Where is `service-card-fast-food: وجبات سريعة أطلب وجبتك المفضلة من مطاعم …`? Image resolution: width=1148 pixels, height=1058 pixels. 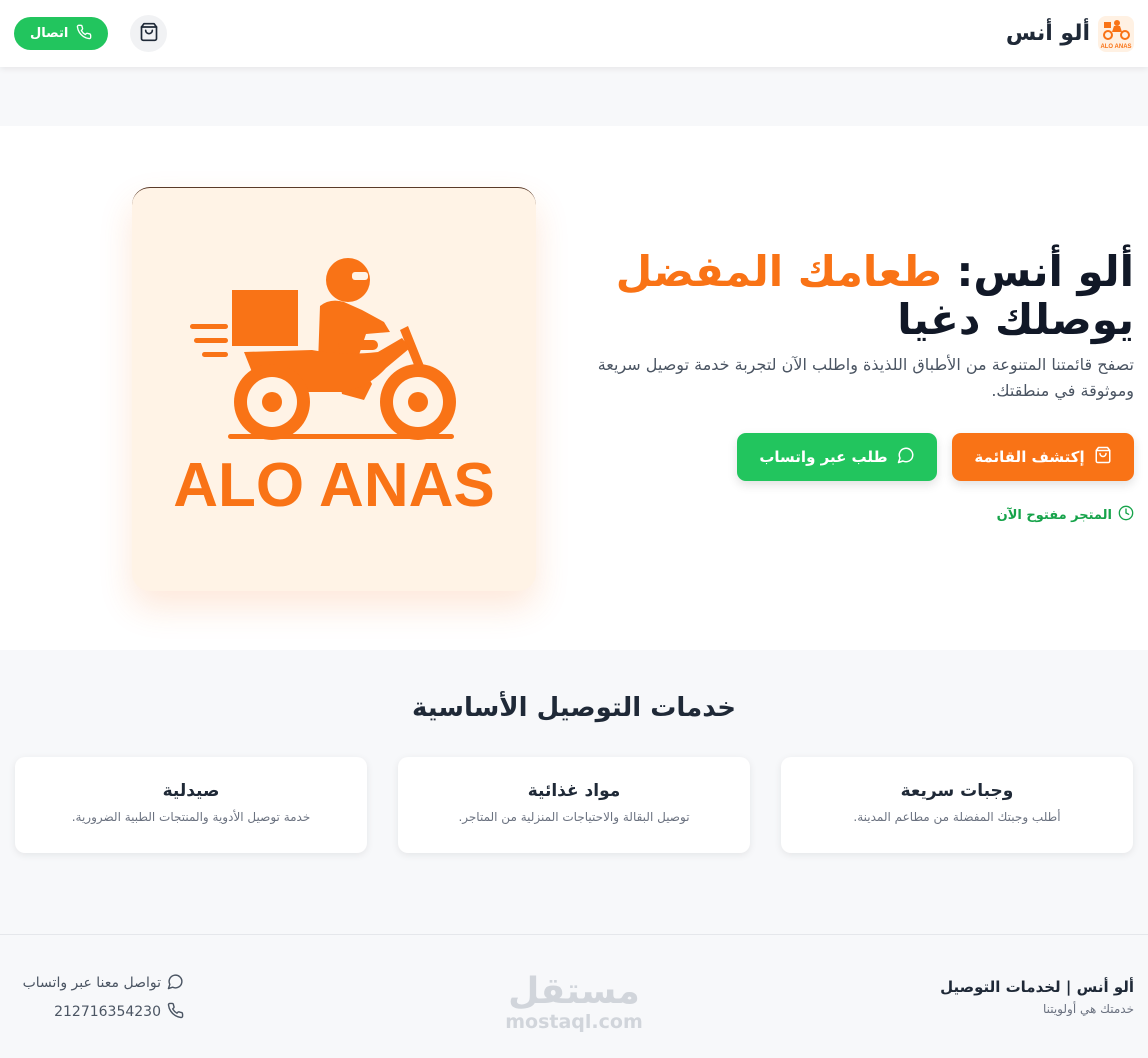 service-card-fast-food: وجبات سريعة أطلب وجبتك المفضلة من مطاعم … is located at coordinates (957, 805).